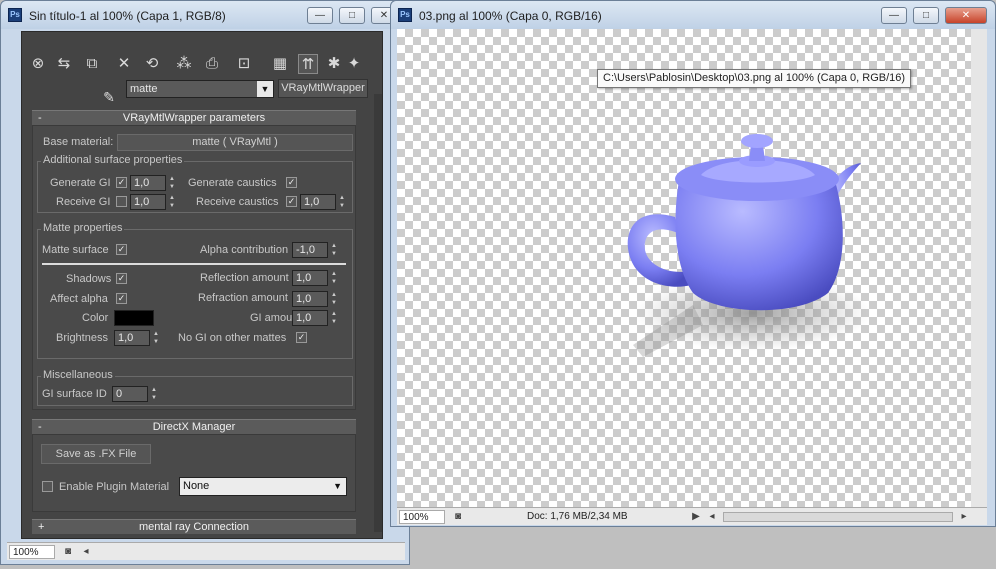 Image resolution: width=996 pixels, height=569 pixels. What do you see at coordinates (243, 298) in the screenshot?
I see `refraction-amount-label: Refraction amount` at bounding box center [243, 298].